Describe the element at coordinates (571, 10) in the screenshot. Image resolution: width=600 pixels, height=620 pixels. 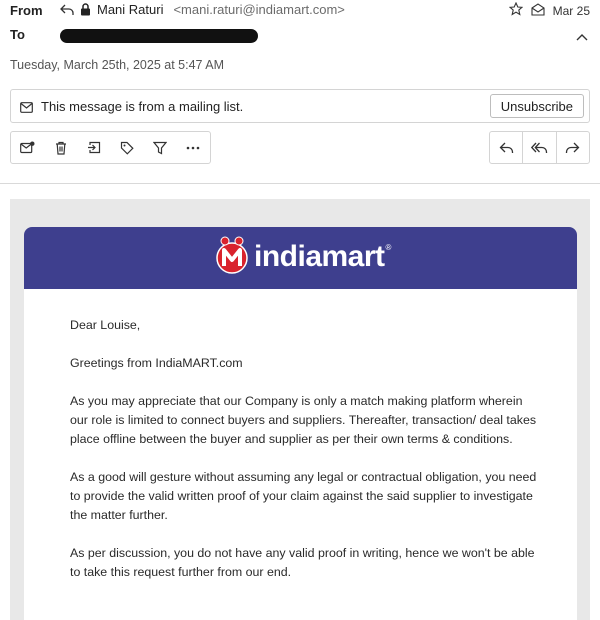
I see `short-date: Mar 25` at that location.